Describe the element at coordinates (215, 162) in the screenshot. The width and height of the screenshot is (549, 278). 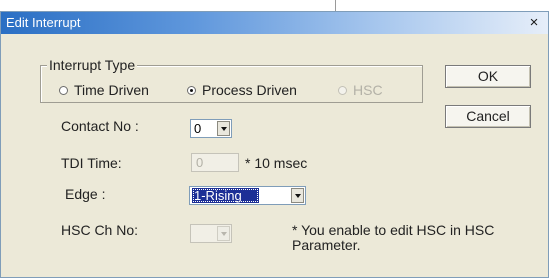
I see `tdi-time-input: 0` at that location.